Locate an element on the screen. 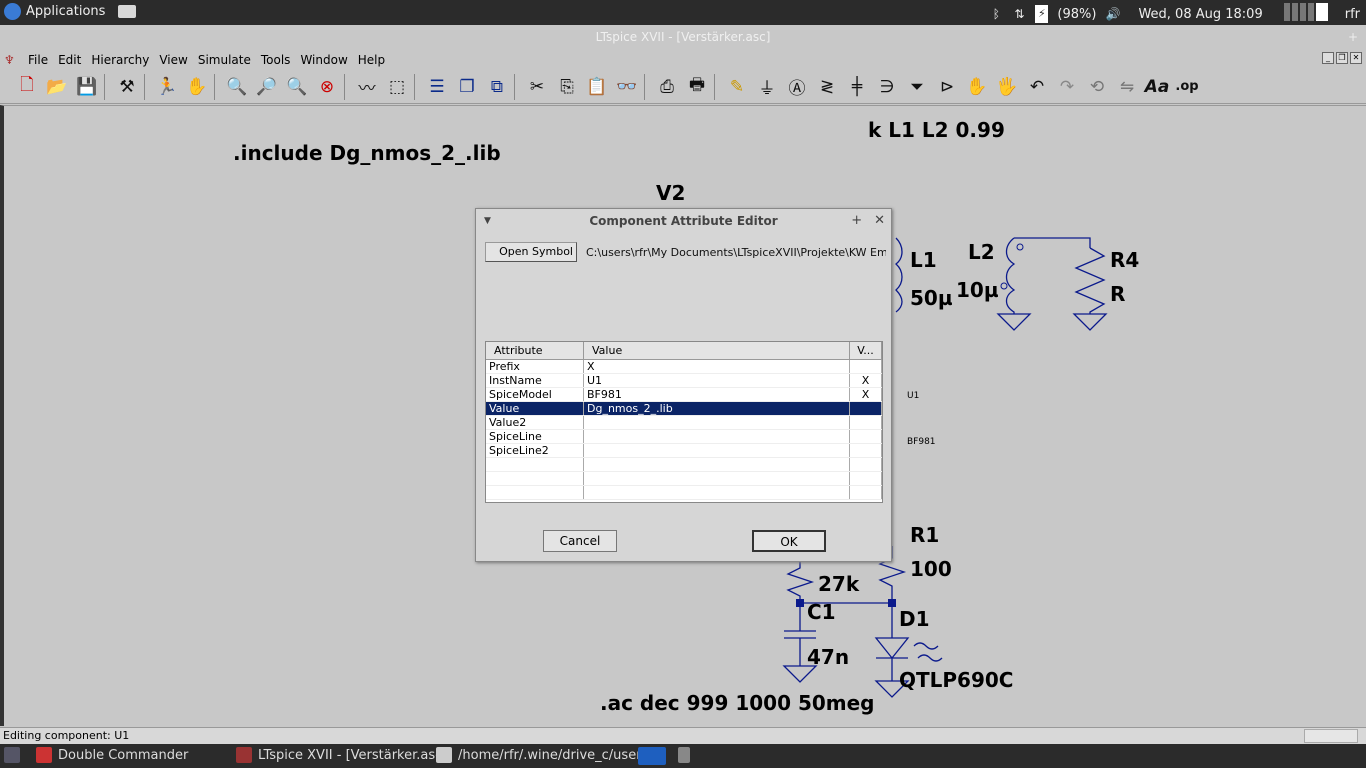  drag-icon: 🖐 is located at coordinates (1007, 87).